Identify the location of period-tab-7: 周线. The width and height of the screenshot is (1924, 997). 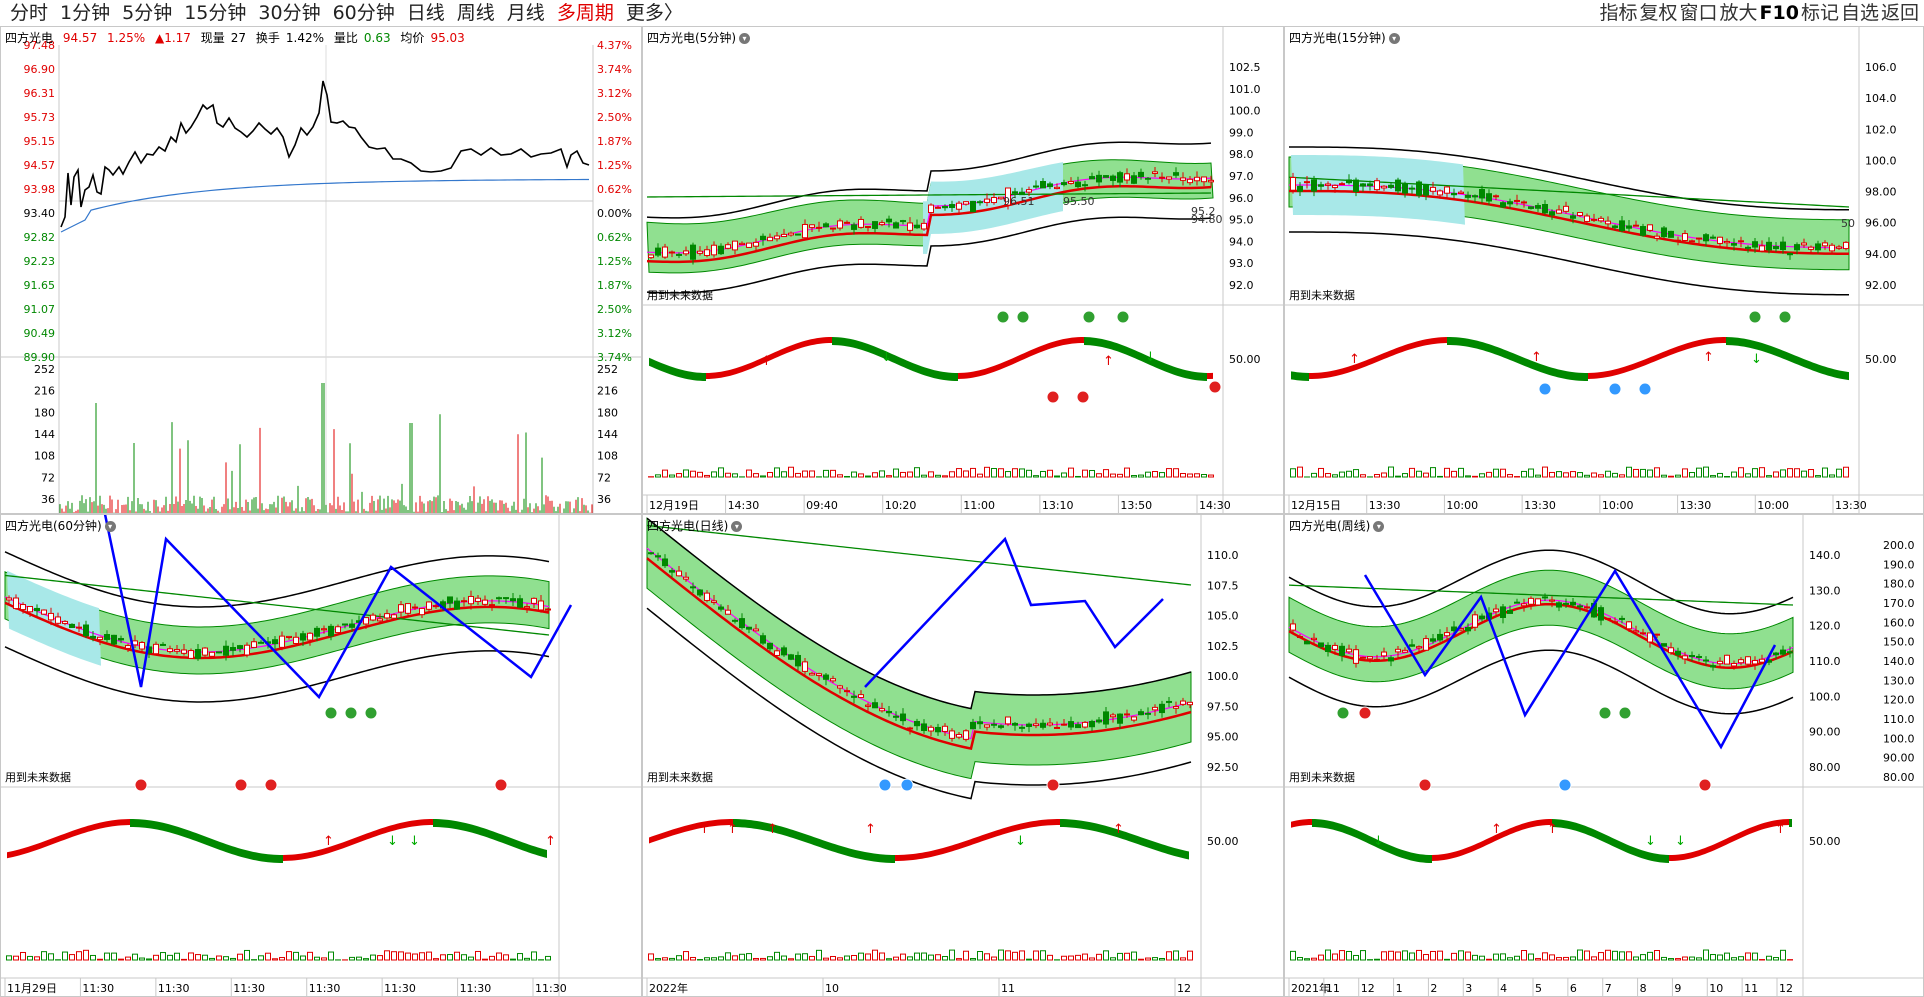
(476, 13).